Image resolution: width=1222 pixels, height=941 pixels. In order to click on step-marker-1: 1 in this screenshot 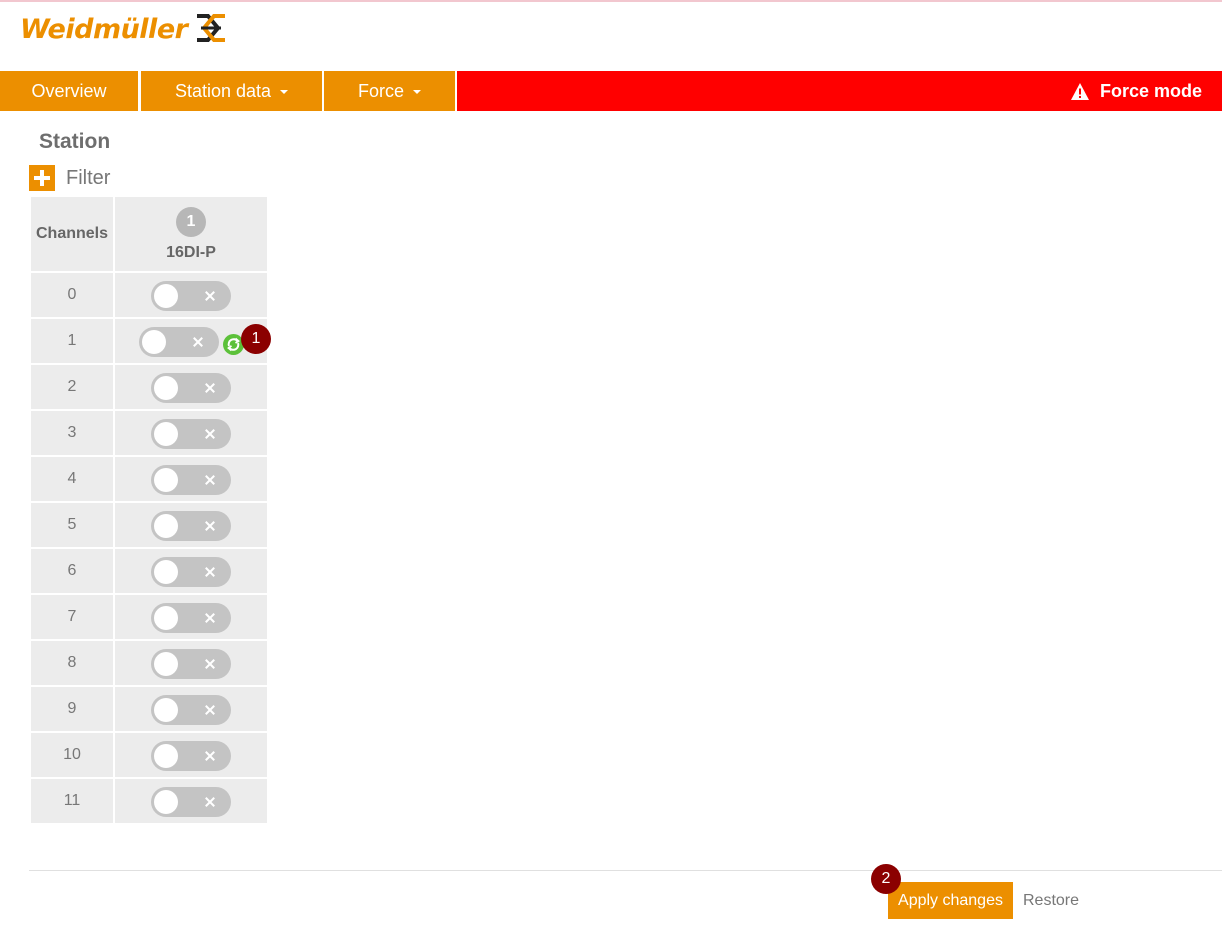, I will do `click(256, 339)`.